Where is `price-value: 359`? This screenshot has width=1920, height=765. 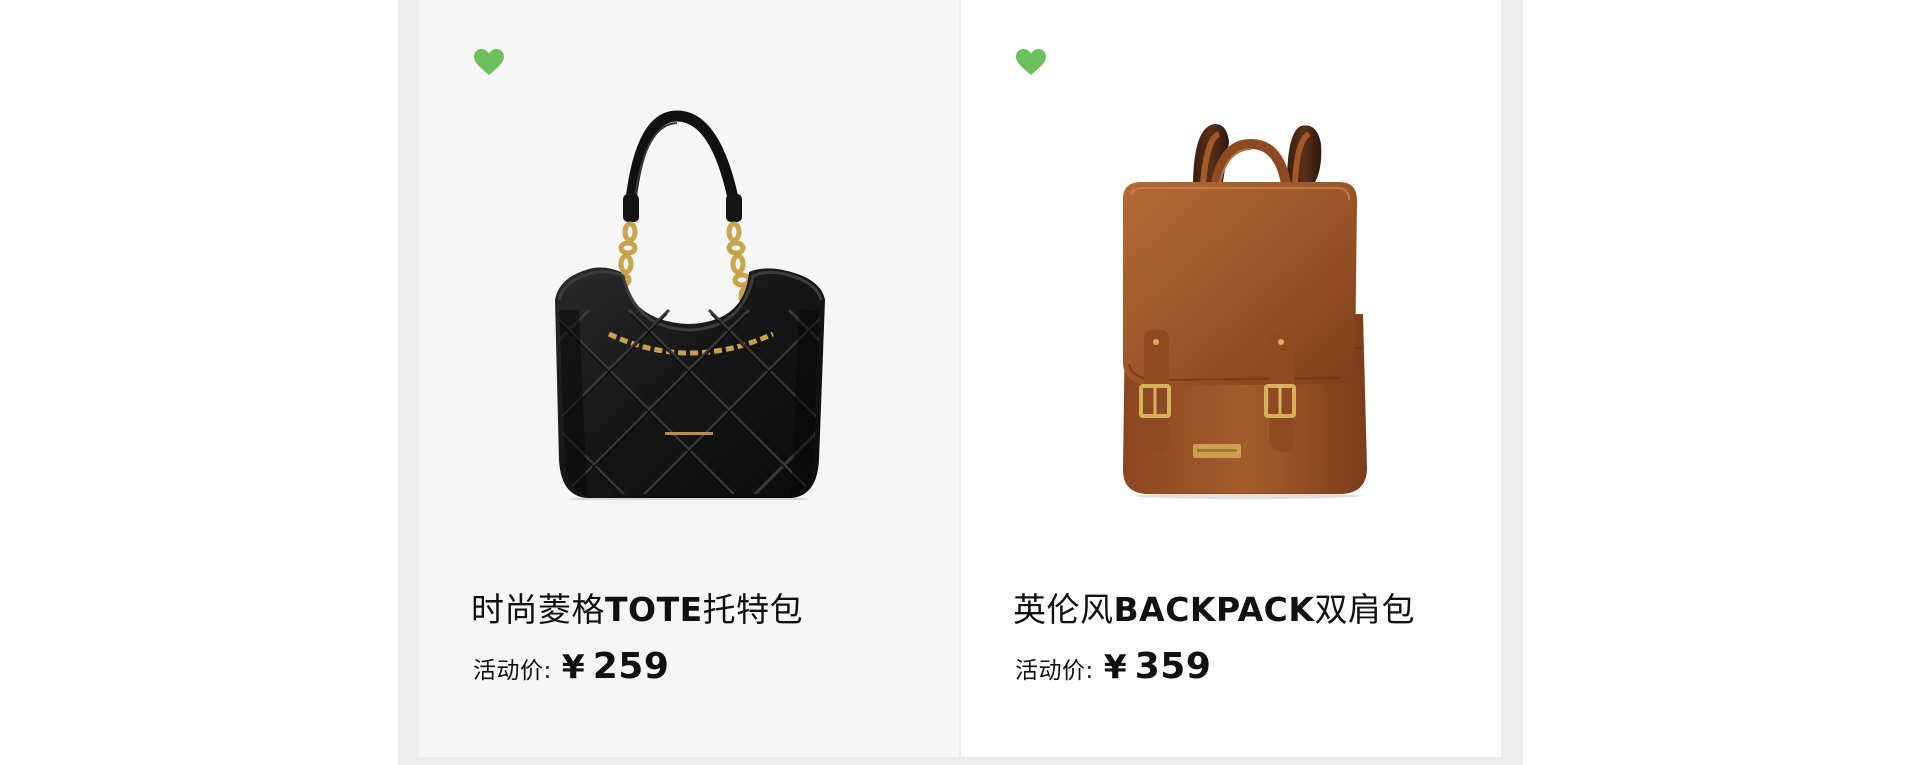
price-value: 359 is located at coordinates (1173, 666).